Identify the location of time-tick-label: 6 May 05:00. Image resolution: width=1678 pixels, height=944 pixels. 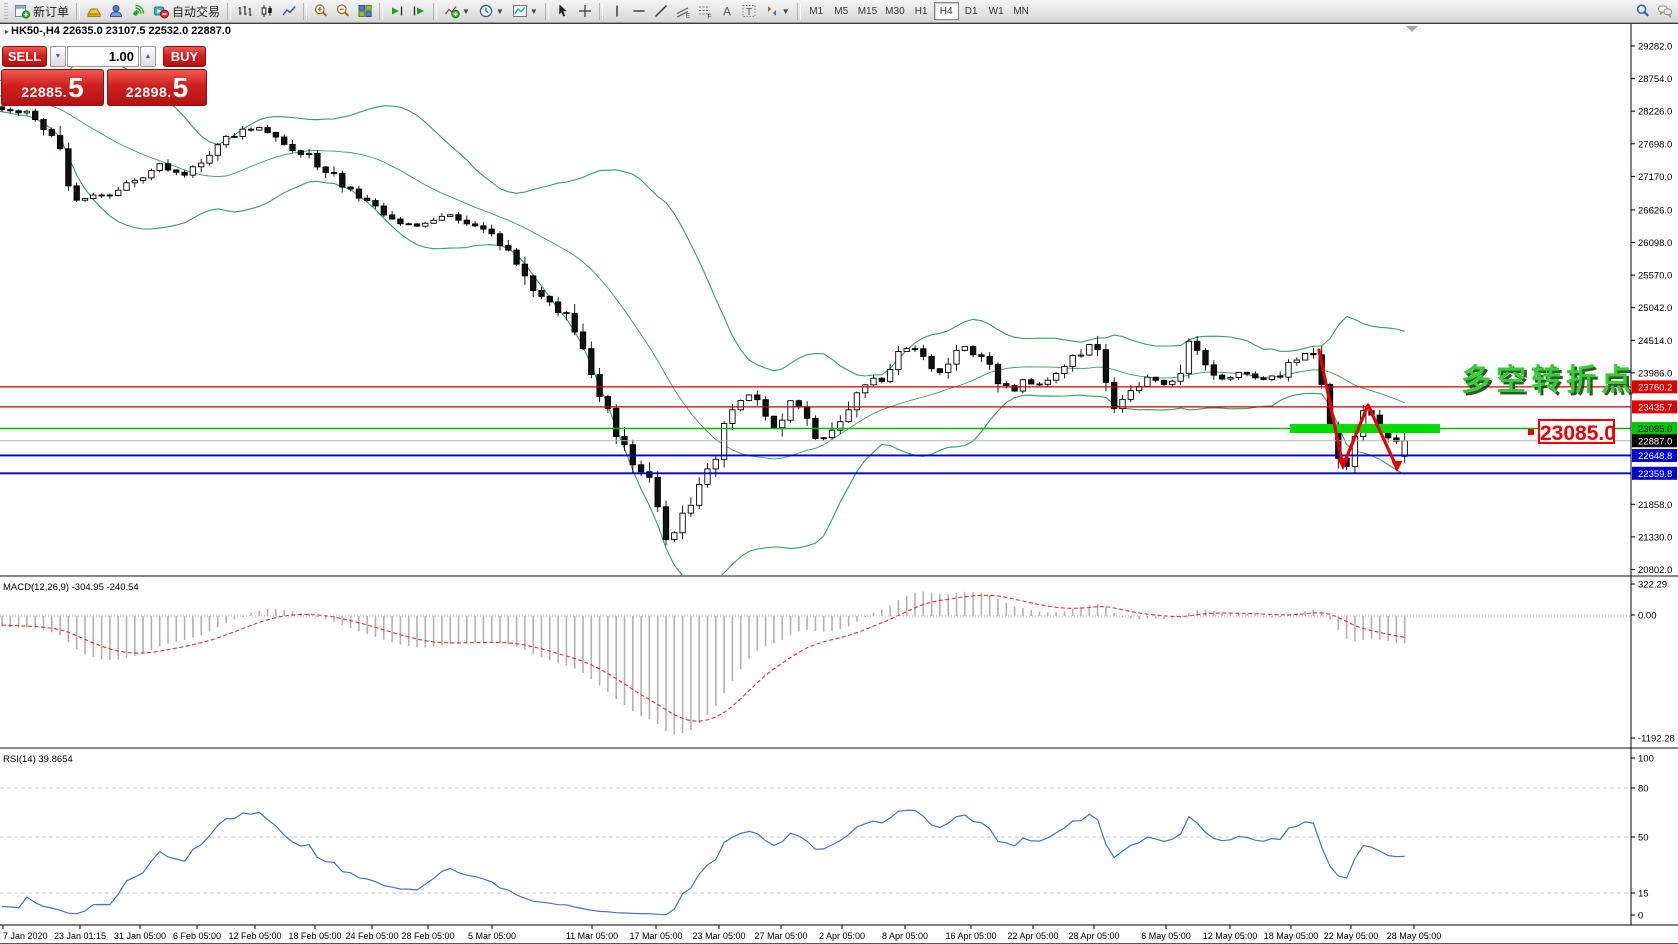
(1166, 936).